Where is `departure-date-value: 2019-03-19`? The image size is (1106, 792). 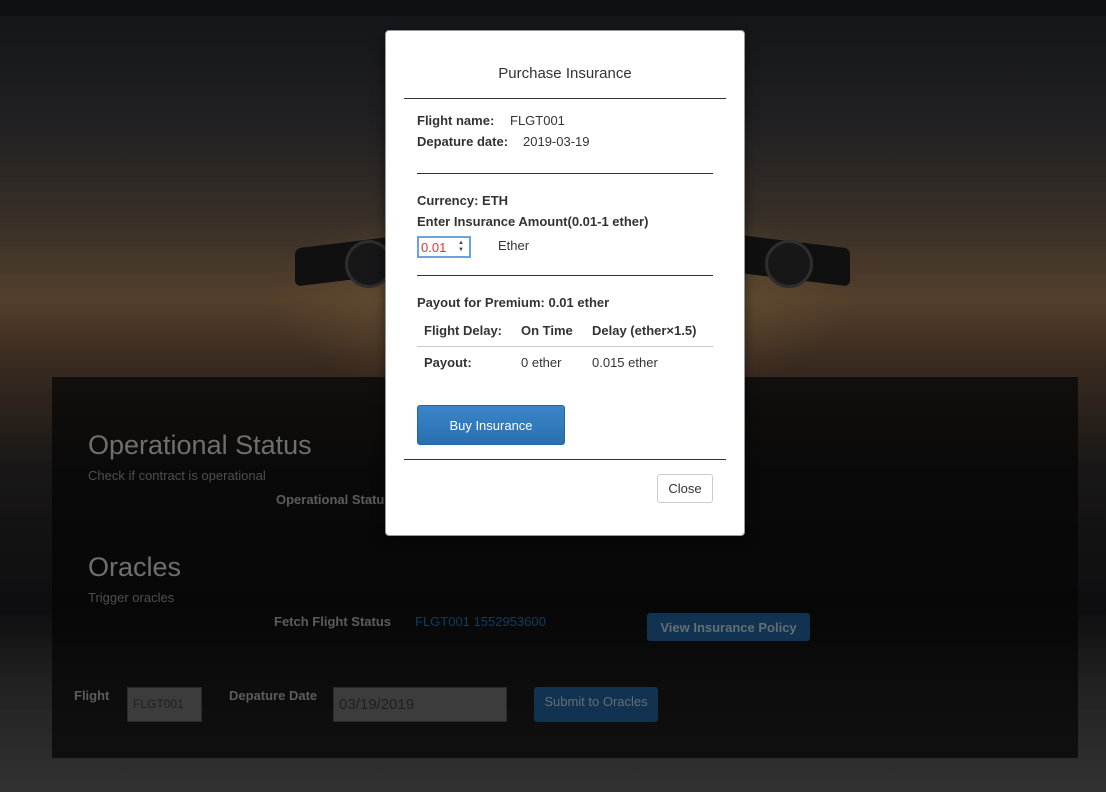
departure-date-value: 2019-03-19 is located at coordinates (556, 141).